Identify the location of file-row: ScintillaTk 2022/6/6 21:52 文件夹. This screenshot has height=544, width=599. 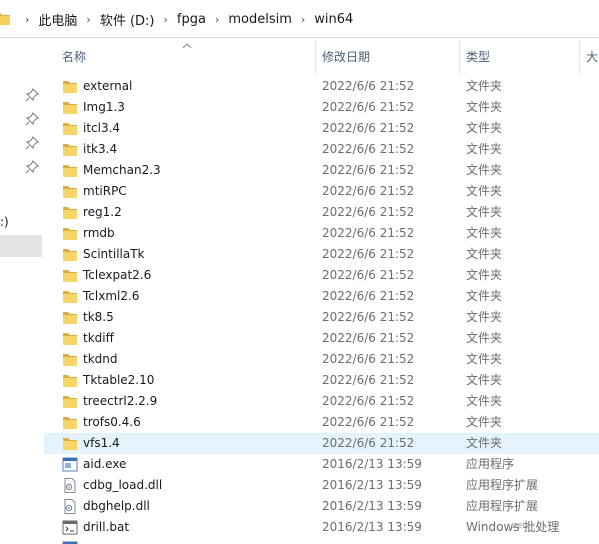
(321, 254).